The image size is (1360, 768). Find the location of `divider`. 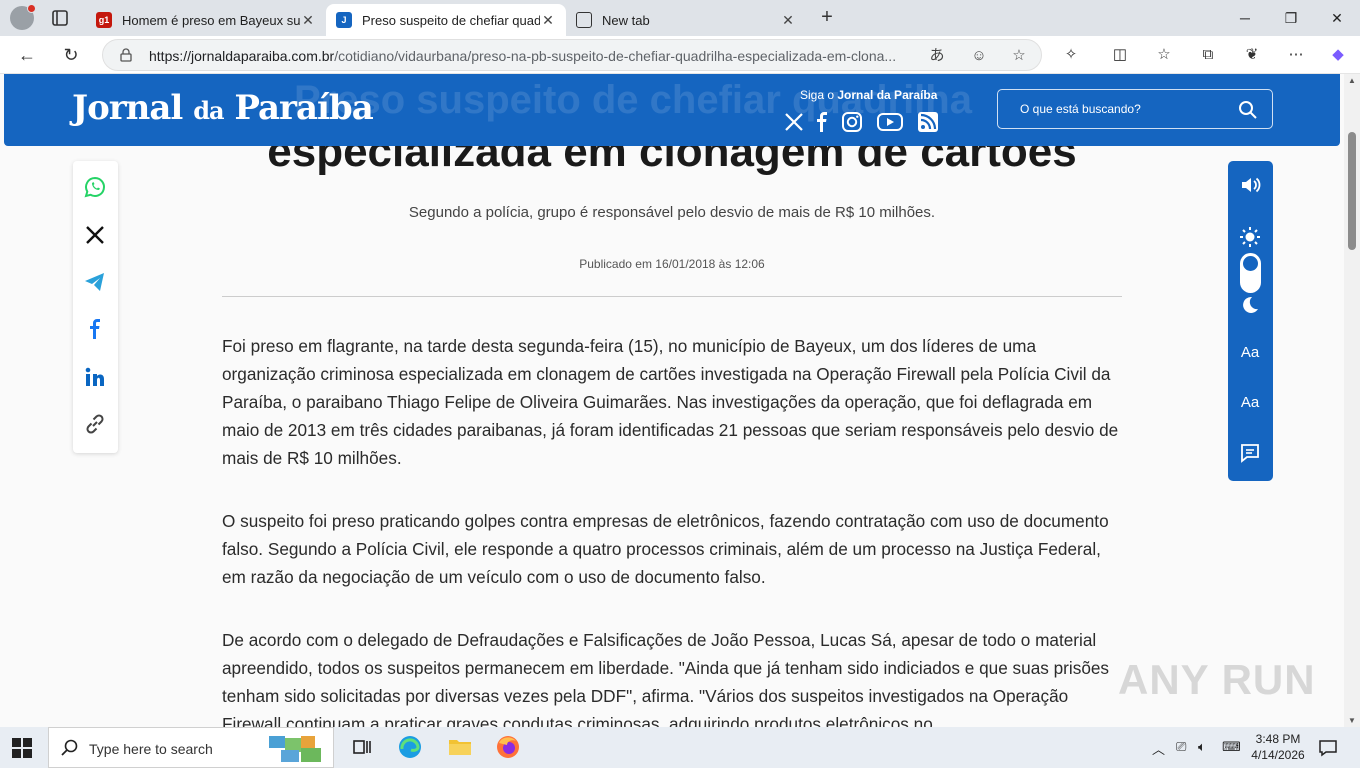

divider is located at coordinates (672, 296).